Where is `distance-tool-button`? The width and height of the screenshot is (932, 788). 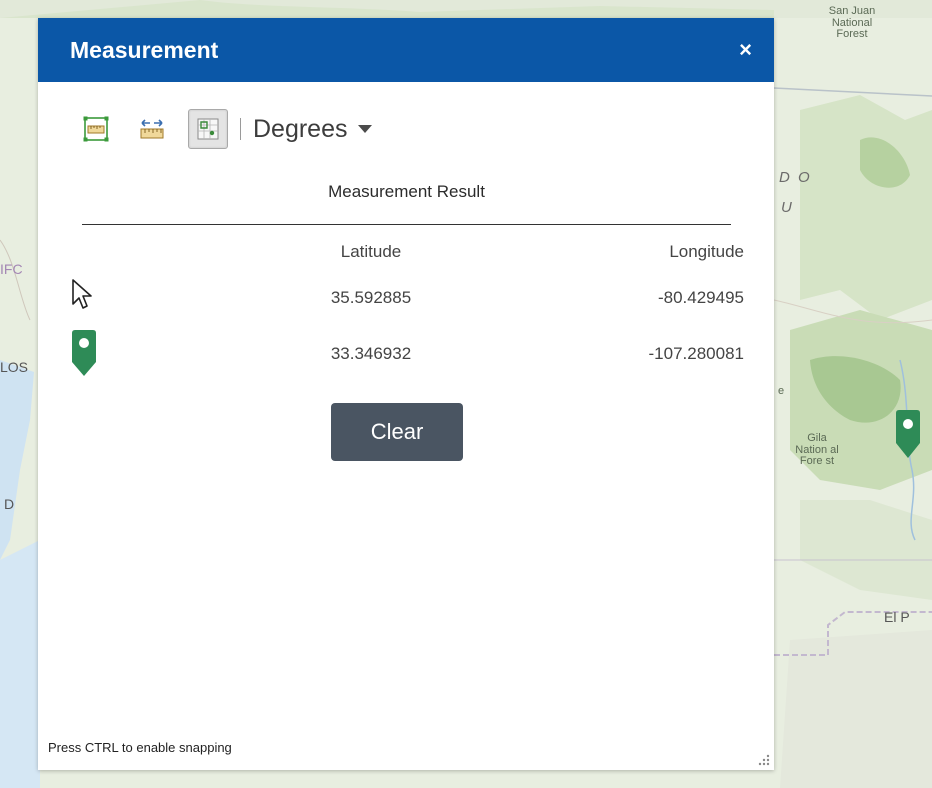 distance-tool-button is located at coordinates (152, 129).